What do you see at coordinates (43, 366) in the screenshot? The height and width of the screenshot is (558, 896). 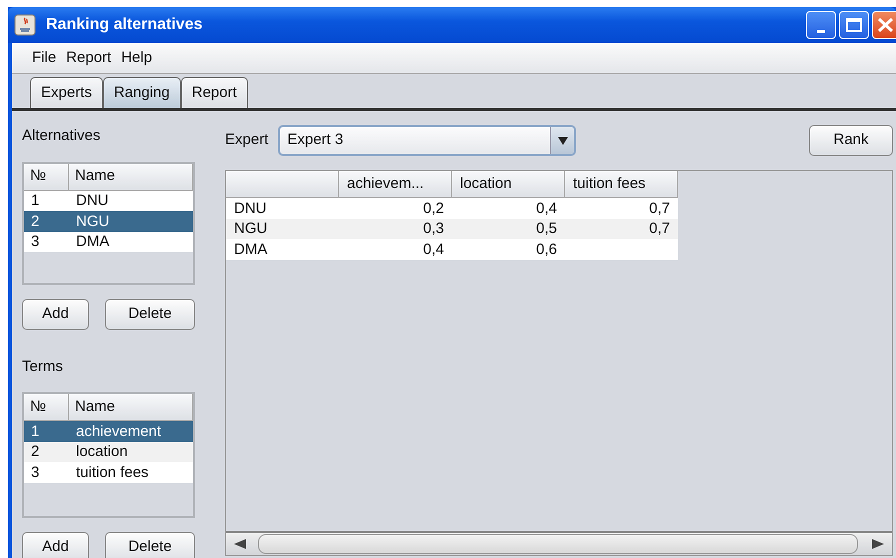 I see `terms-label: Terms` at bounding box center [43, 366].